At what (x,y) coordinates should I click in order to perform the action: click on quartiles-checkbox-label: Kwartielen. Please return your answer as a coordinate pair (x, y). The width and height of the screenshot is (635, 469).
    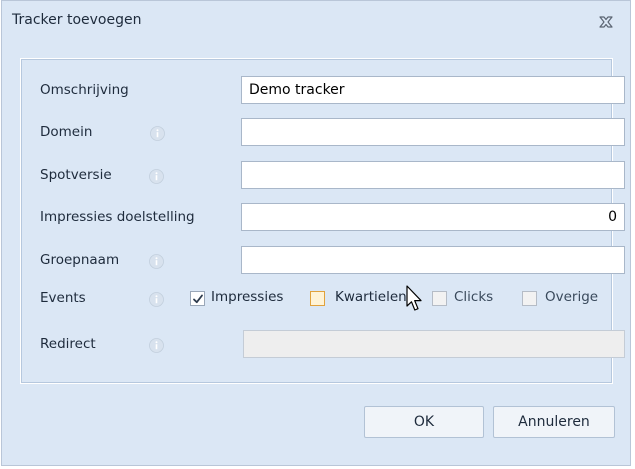
    Looking at the image, I should click on (371, 297).